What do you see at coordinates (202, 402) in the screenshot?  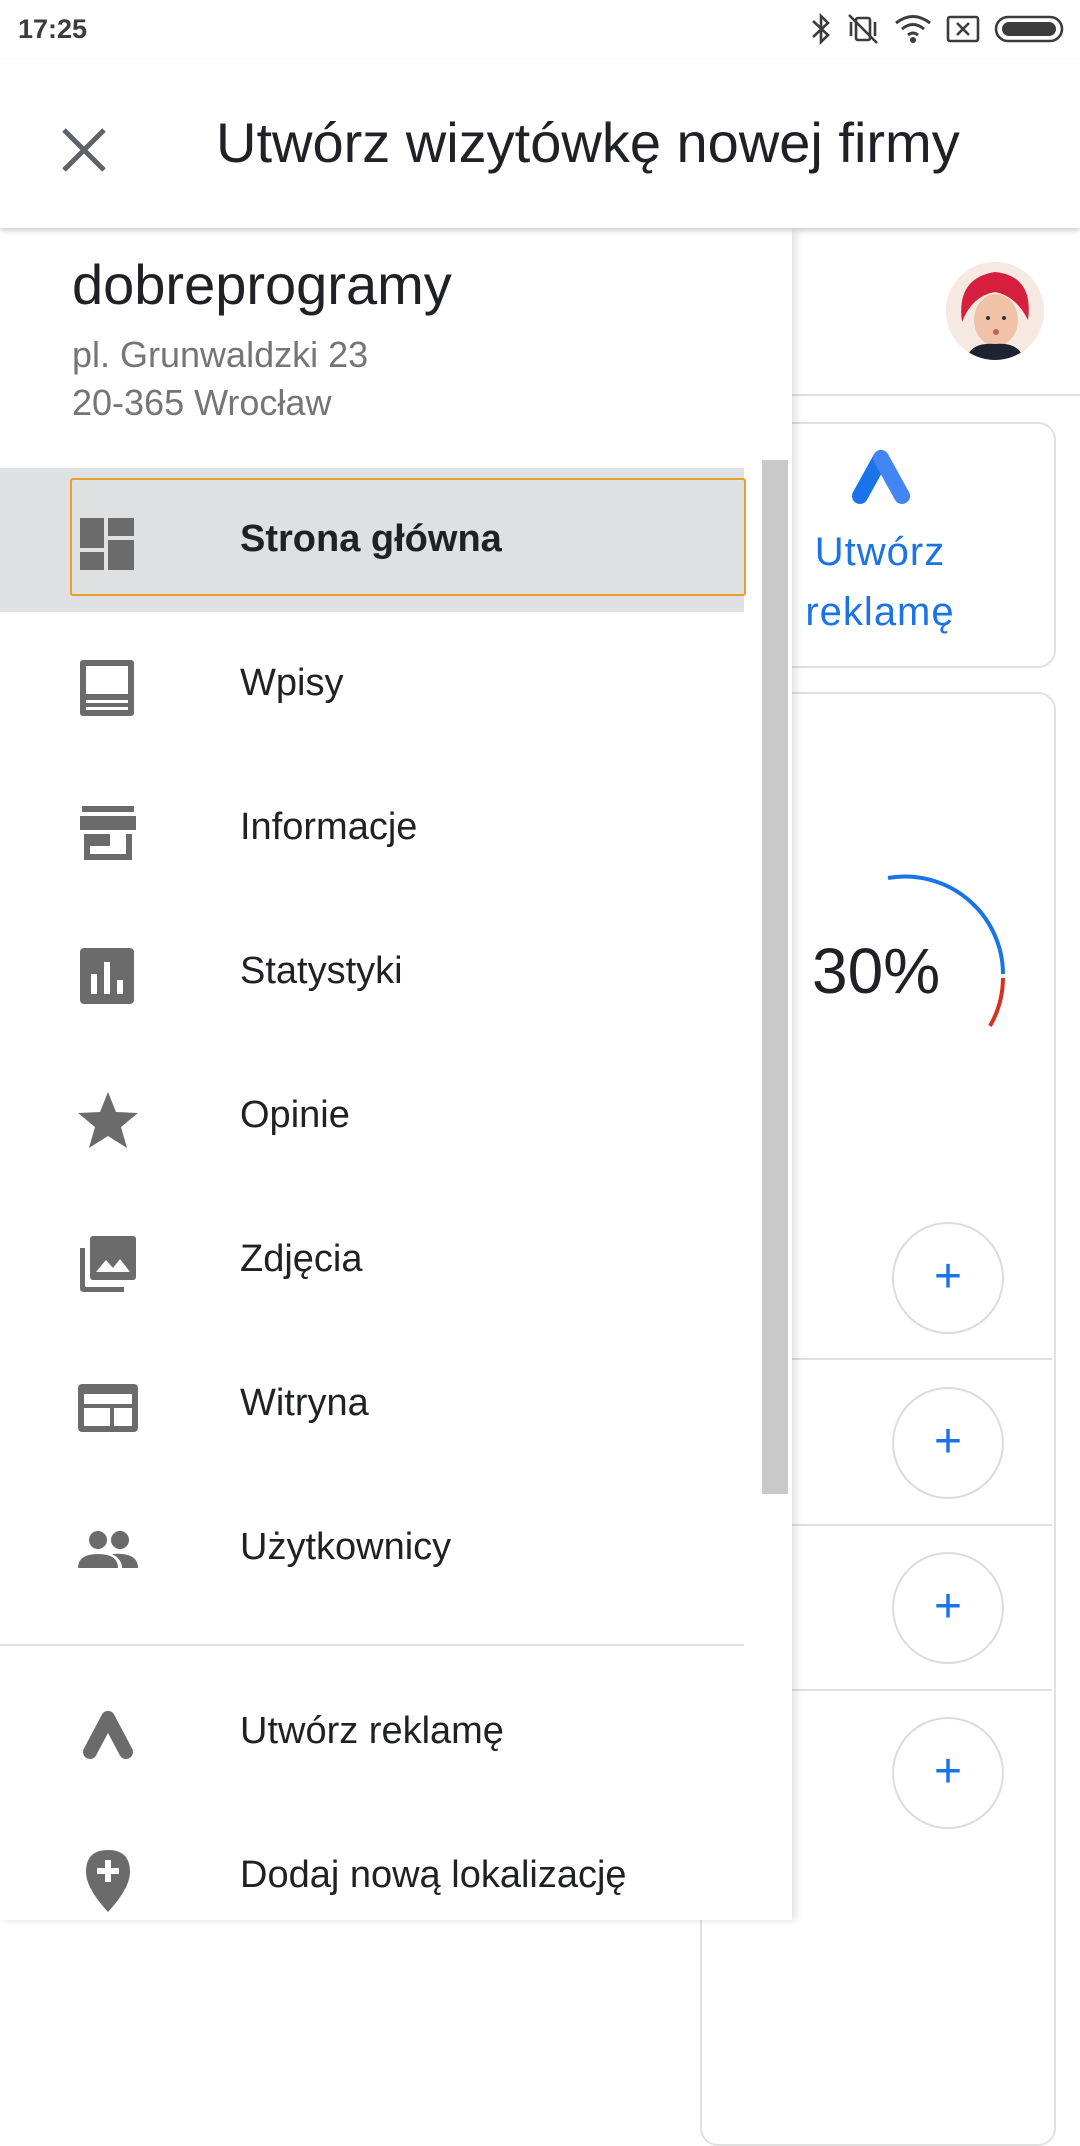 I see `business-address-line2: 20-365 Wrocław` at bounding box center [202, 402].